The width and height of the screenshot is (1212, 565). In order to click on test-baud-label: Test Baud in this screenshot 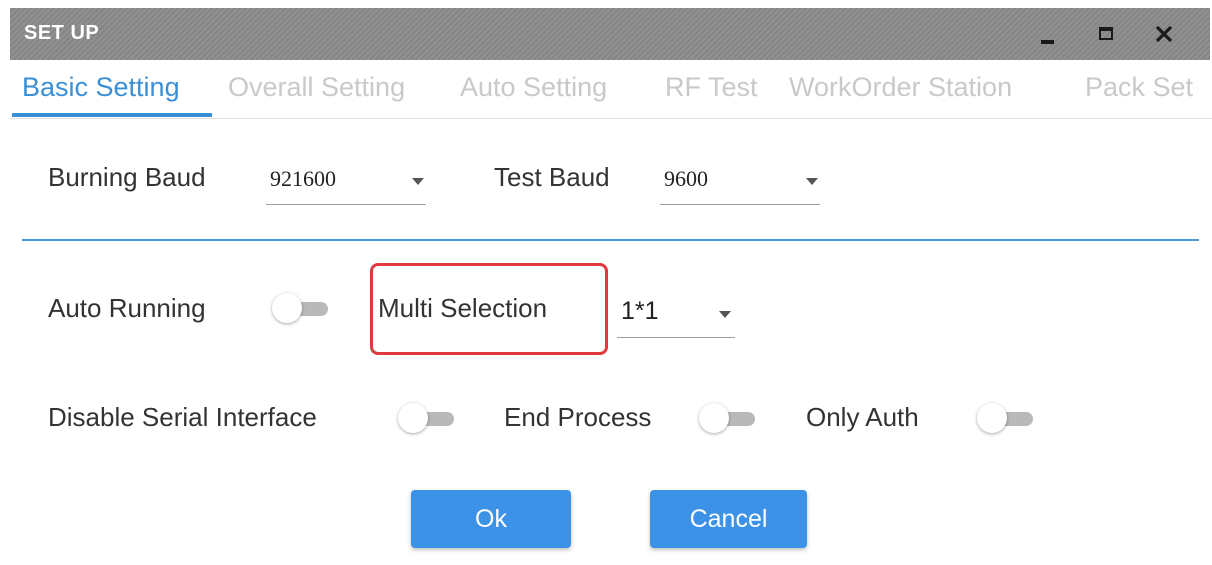, I will do `click(552, 177)`.